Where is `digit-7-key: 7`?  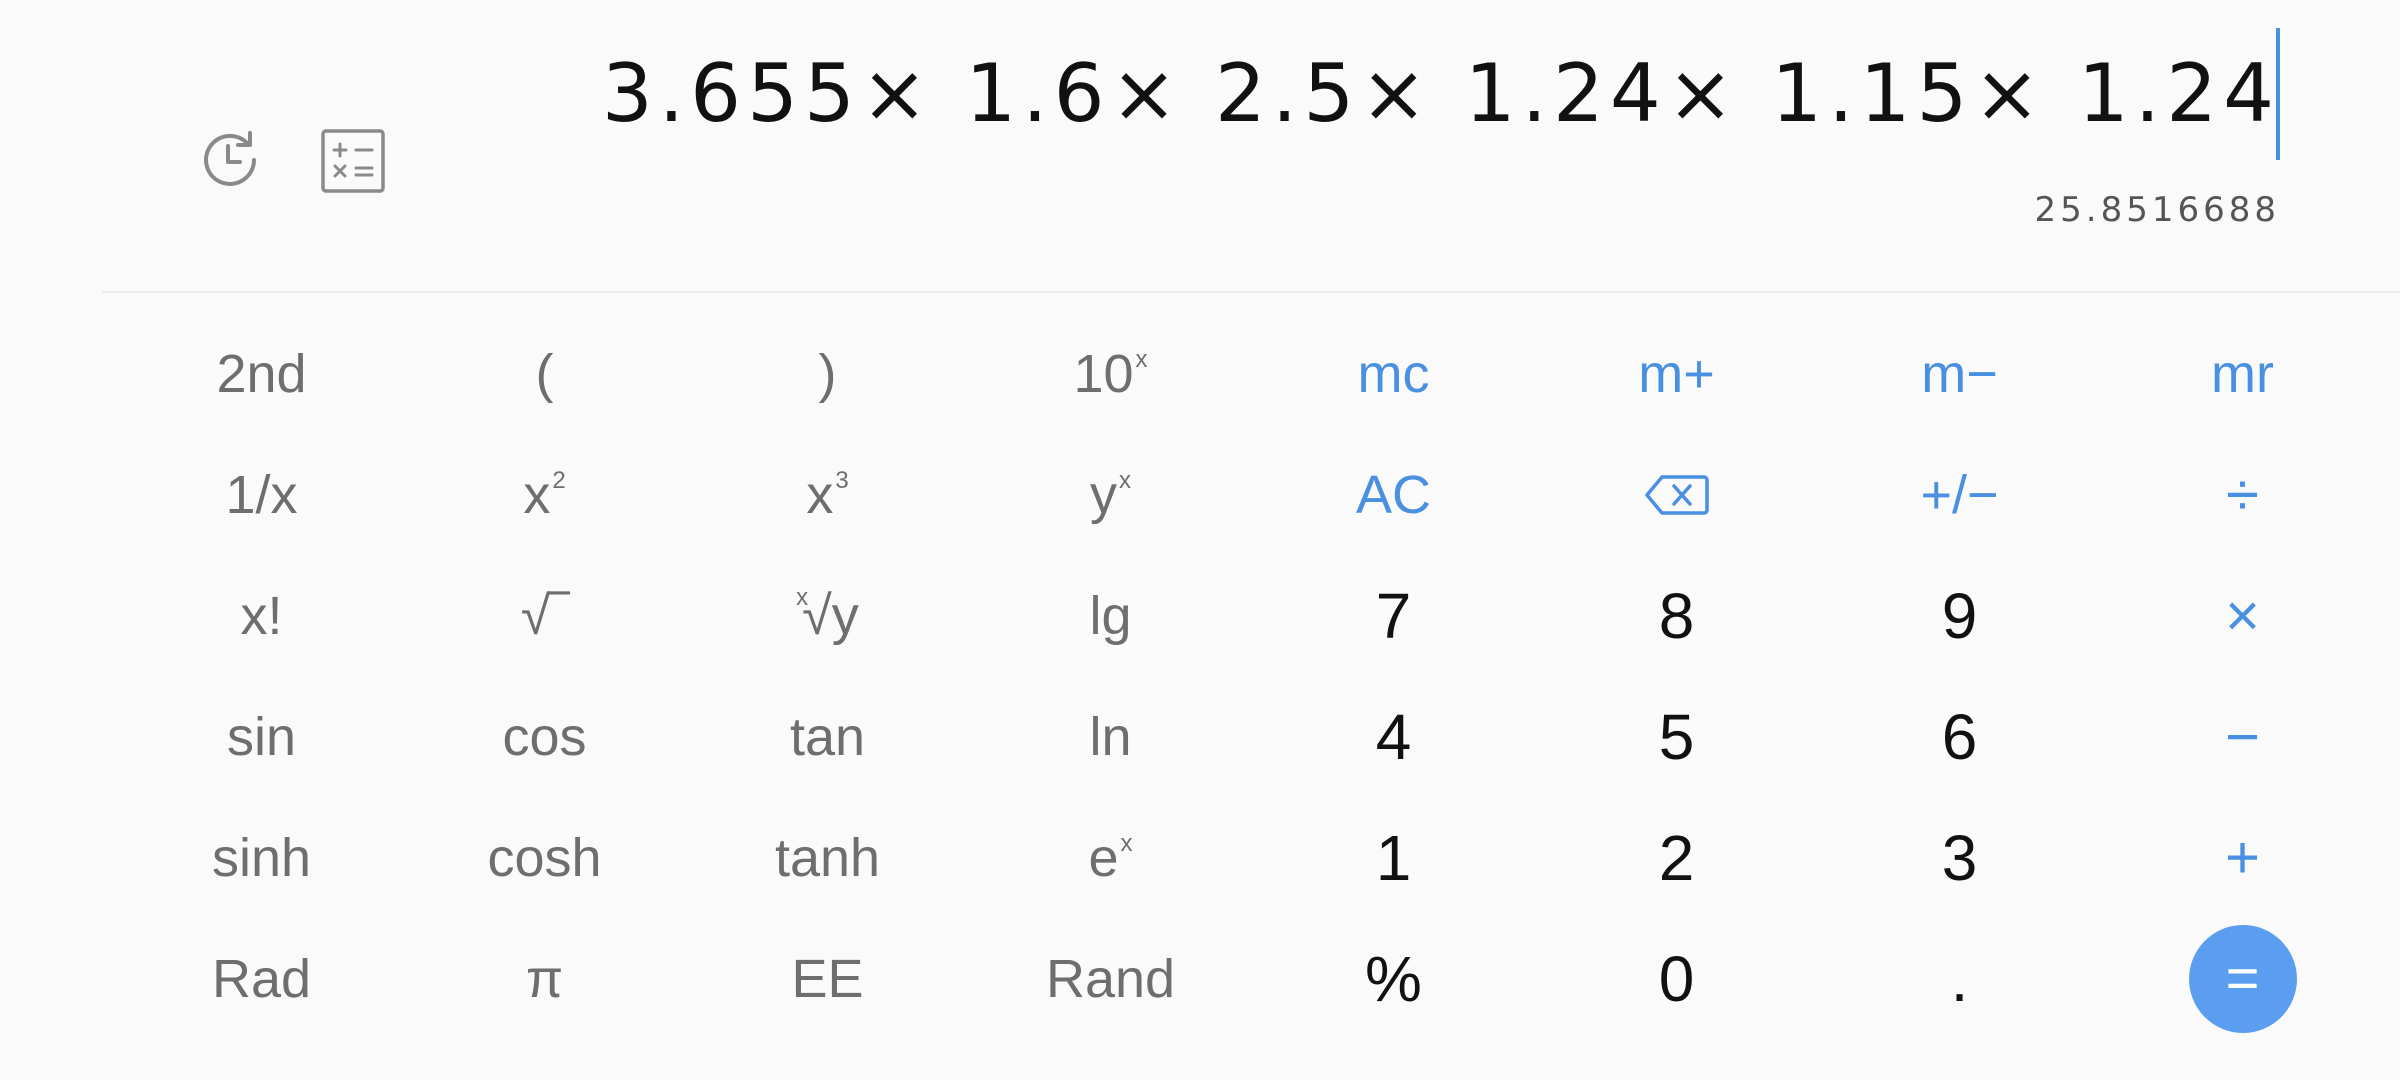 digit-7-key: 7 is located at coordinates (1393, 615).